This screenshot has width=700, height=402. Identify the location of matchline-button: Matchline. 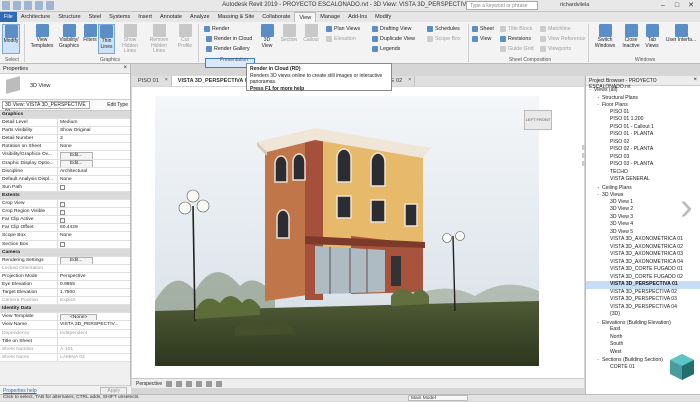
(555, 29).